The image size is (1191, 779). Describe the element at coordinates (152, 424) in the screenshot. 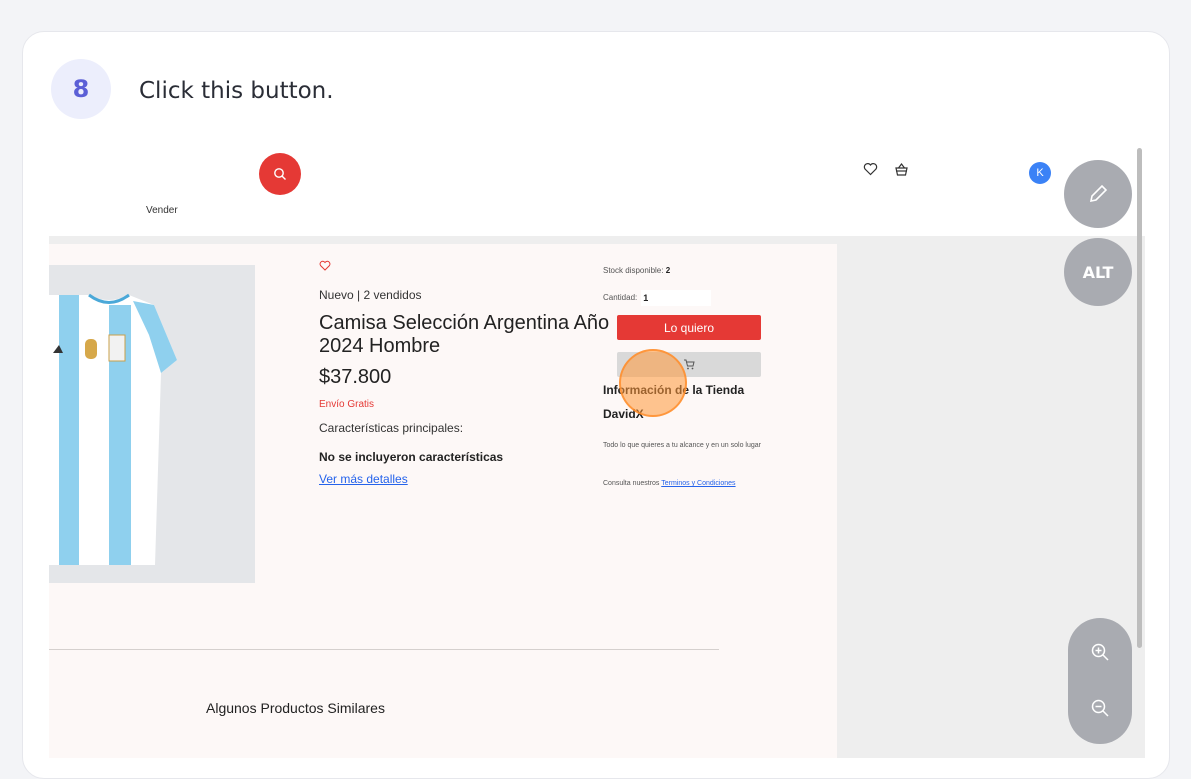

I see `product-image` at that location.